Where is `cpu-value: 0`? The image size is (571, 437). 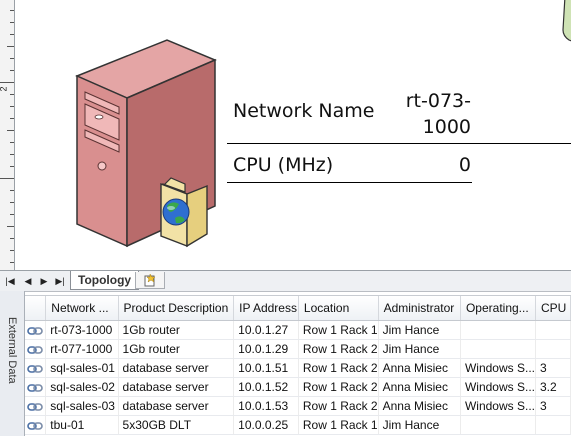 cpu-value: 0 is located at coordinates (464, 165).